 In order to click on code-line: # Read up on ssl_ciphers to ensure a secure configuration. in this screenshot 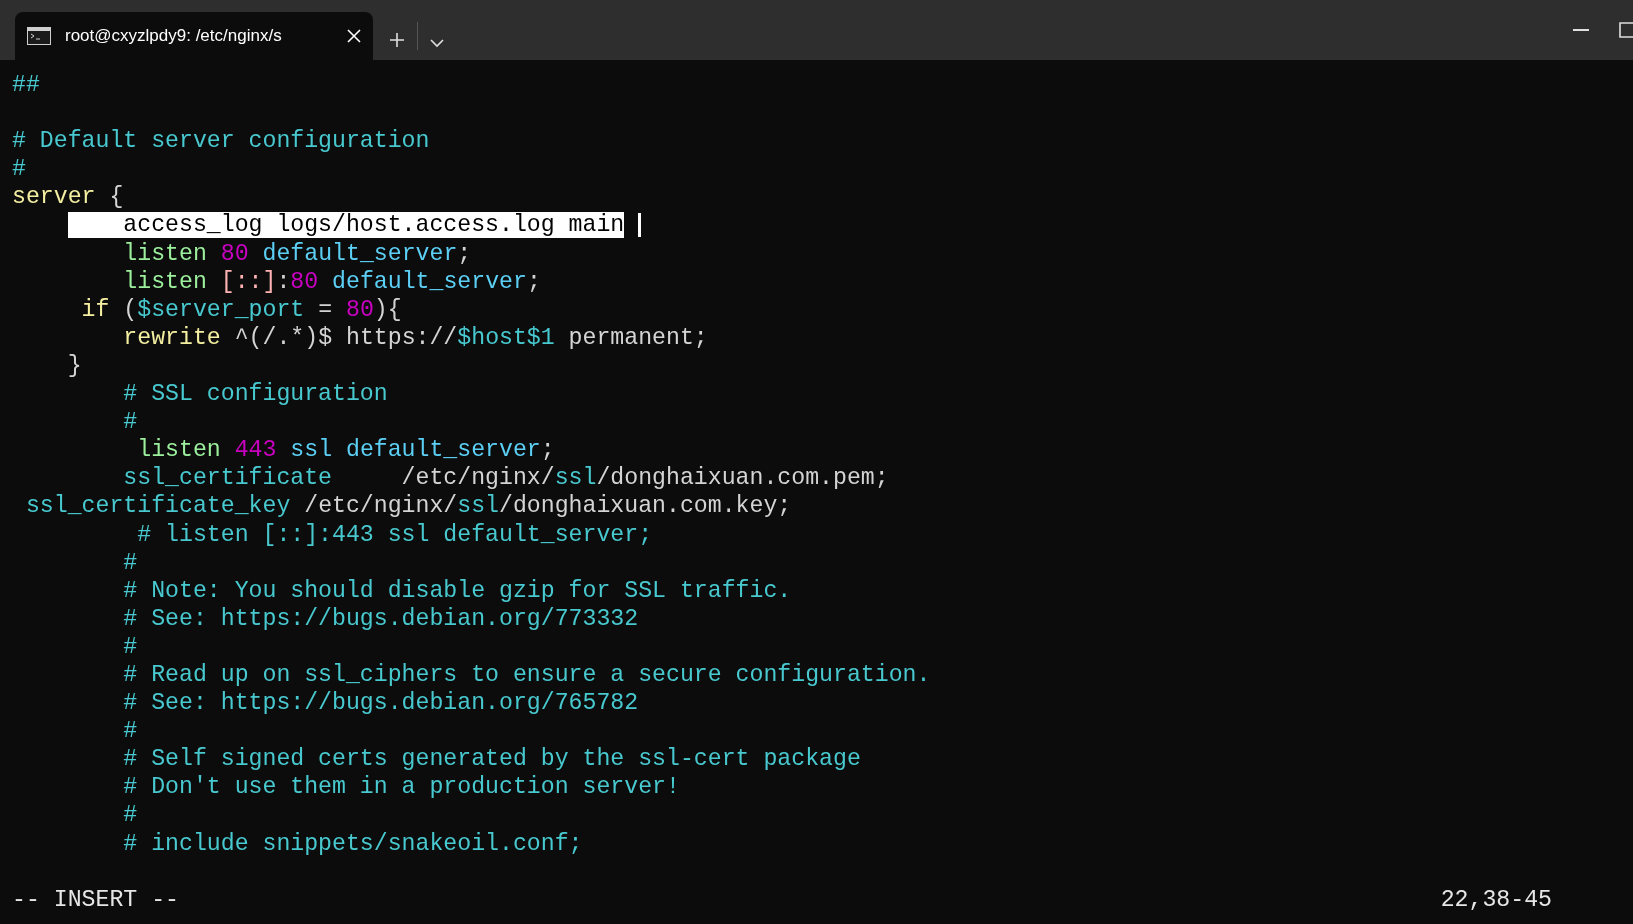, I will do `click(527, 675)`.